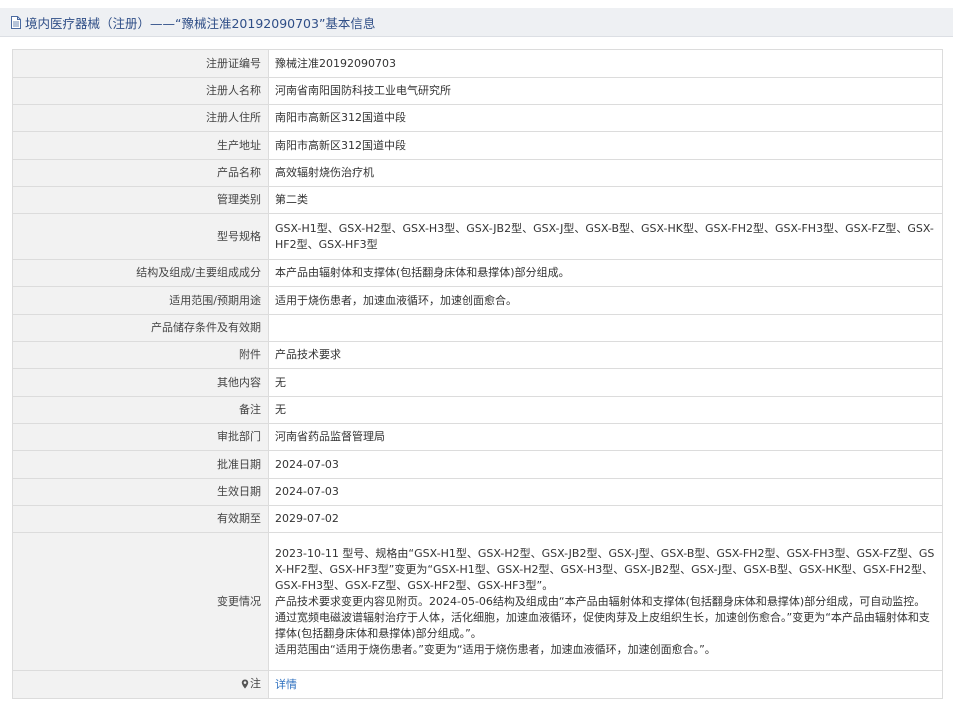  Describe the element at coordinates (605, 355) in the screenshot. I see `row-value: 产品技术要求` at that location.